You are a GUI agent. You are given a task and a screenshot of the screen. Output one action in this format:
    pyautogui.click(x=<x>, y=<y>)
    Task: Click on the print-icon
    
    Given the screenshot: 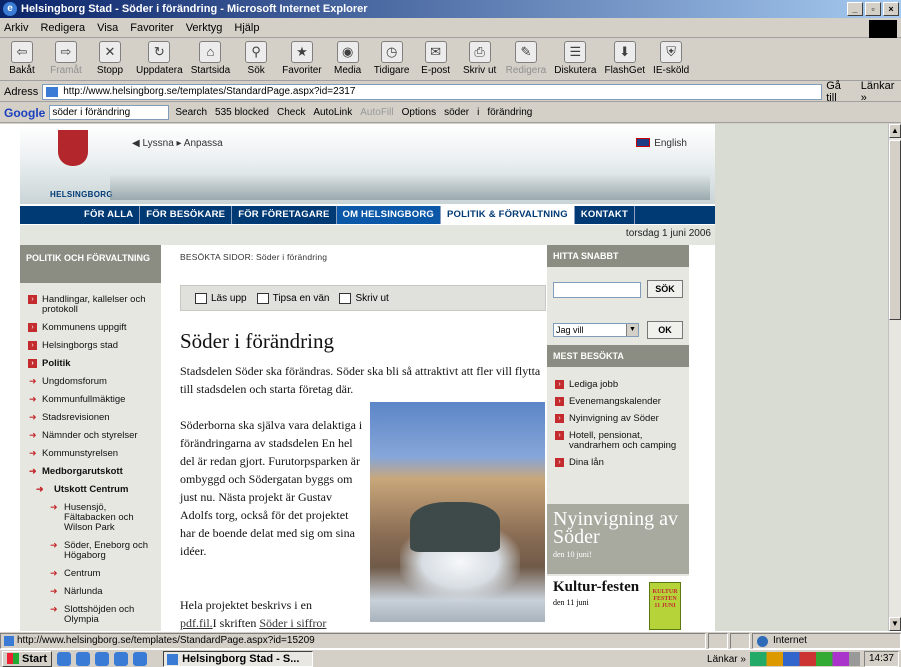 What is the action you would take?
    pyautogui.click(x=345, y=298)
    